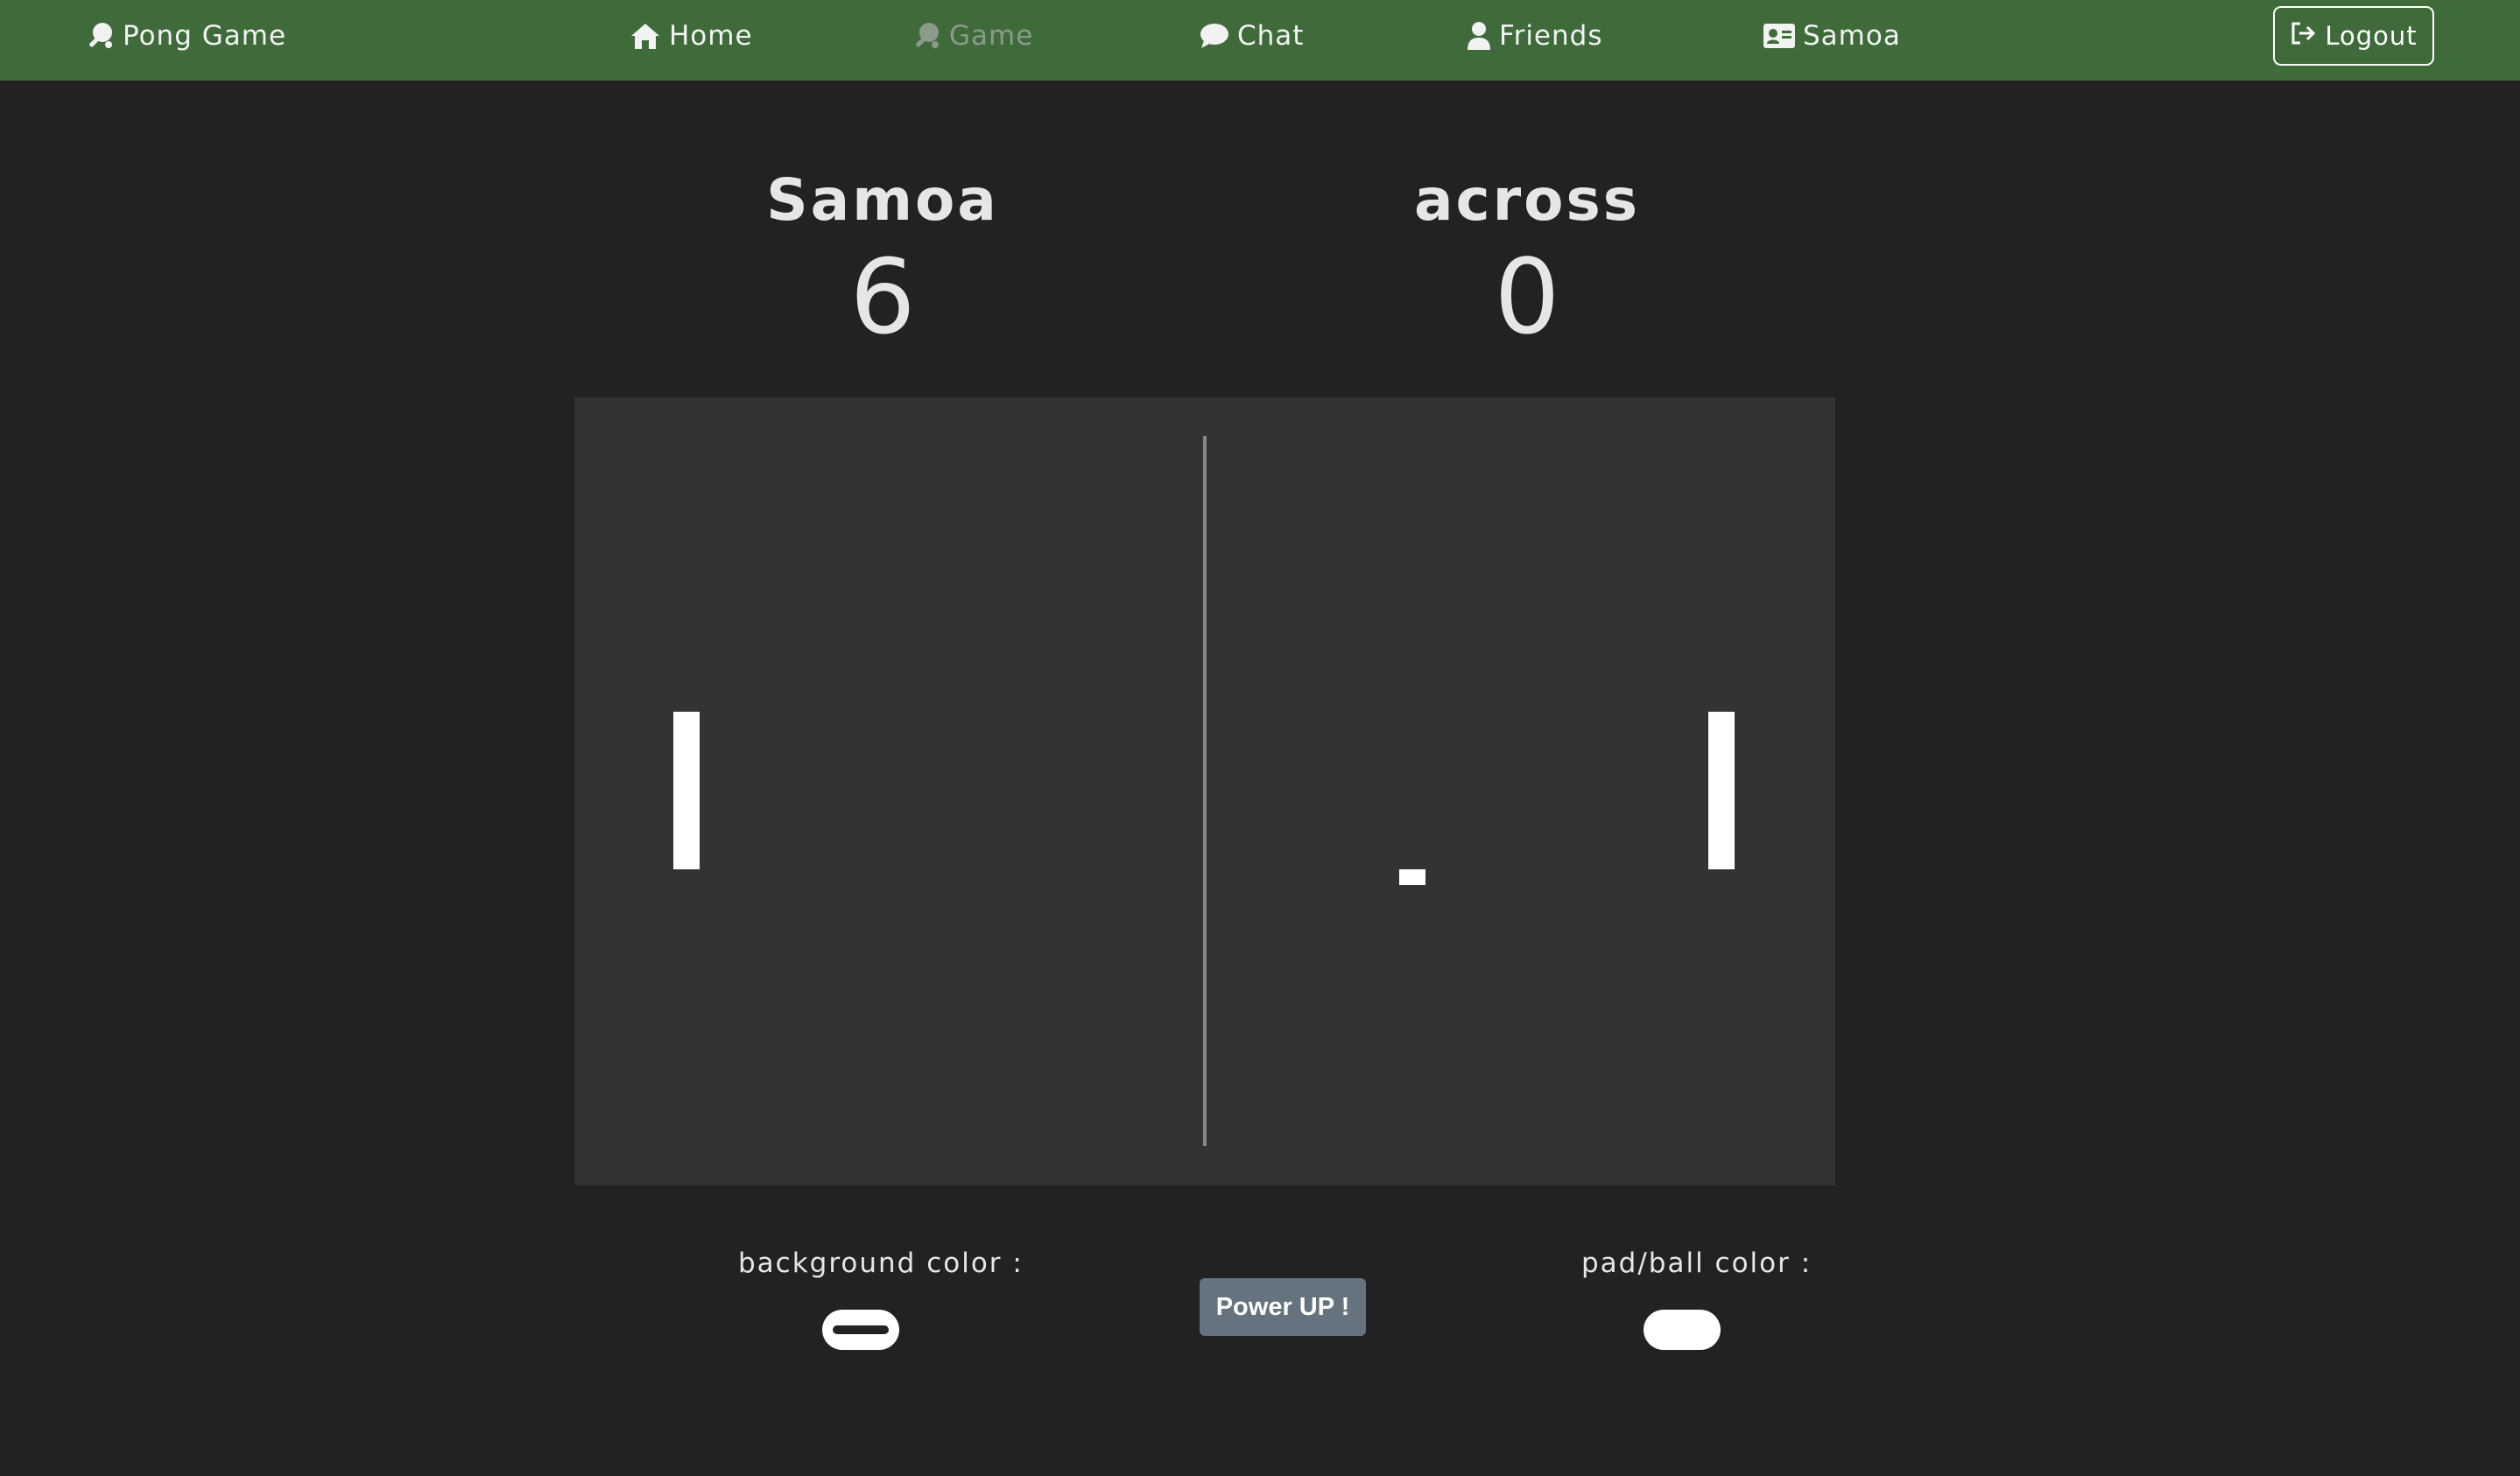  Describe the element at coordinates (1412, 877) in the screenshot. I see `ball` at that location.